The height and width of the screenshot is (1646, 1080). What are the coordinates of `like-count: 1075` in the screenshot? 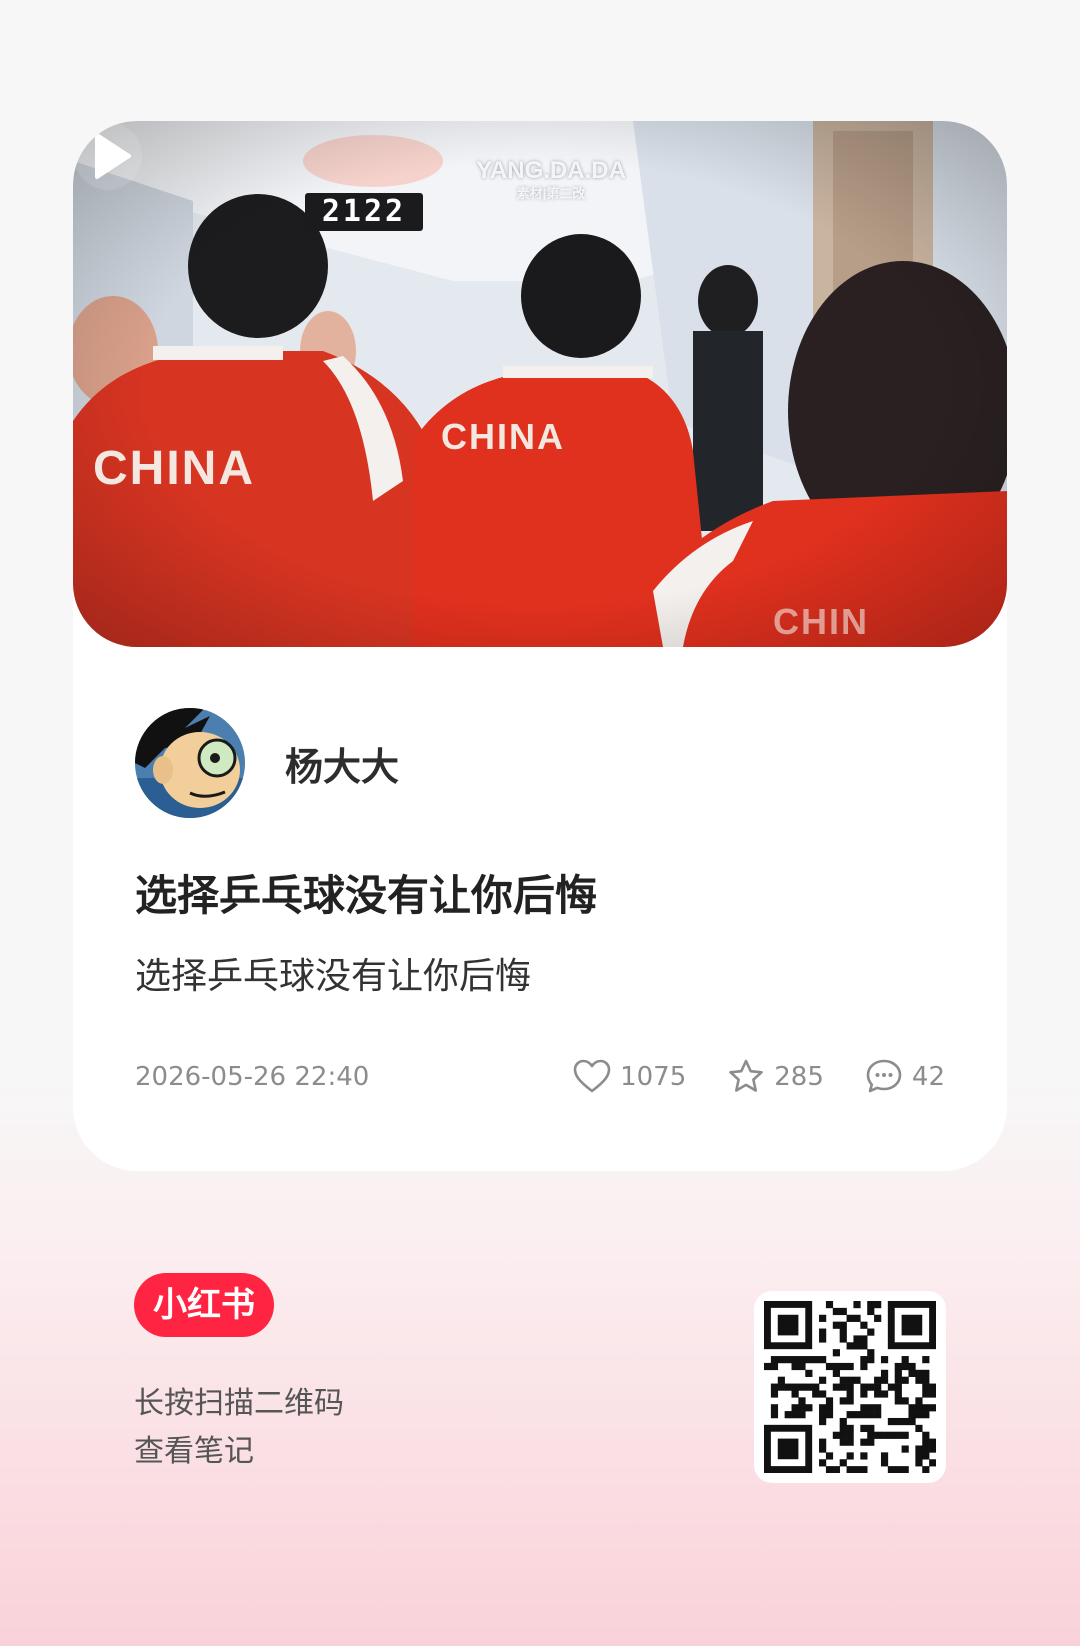 It's located at (653, 1077).